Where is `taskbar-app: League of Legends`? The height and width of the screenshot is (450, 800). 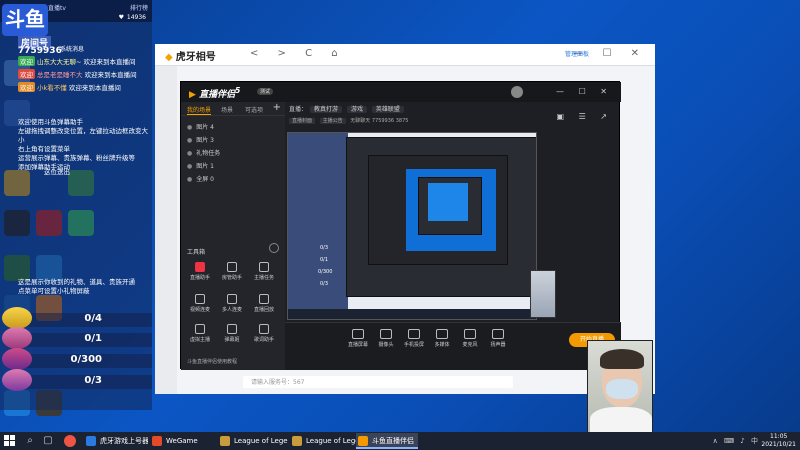 taskbar-app: League of Legends is located at coordinates (253, 441).